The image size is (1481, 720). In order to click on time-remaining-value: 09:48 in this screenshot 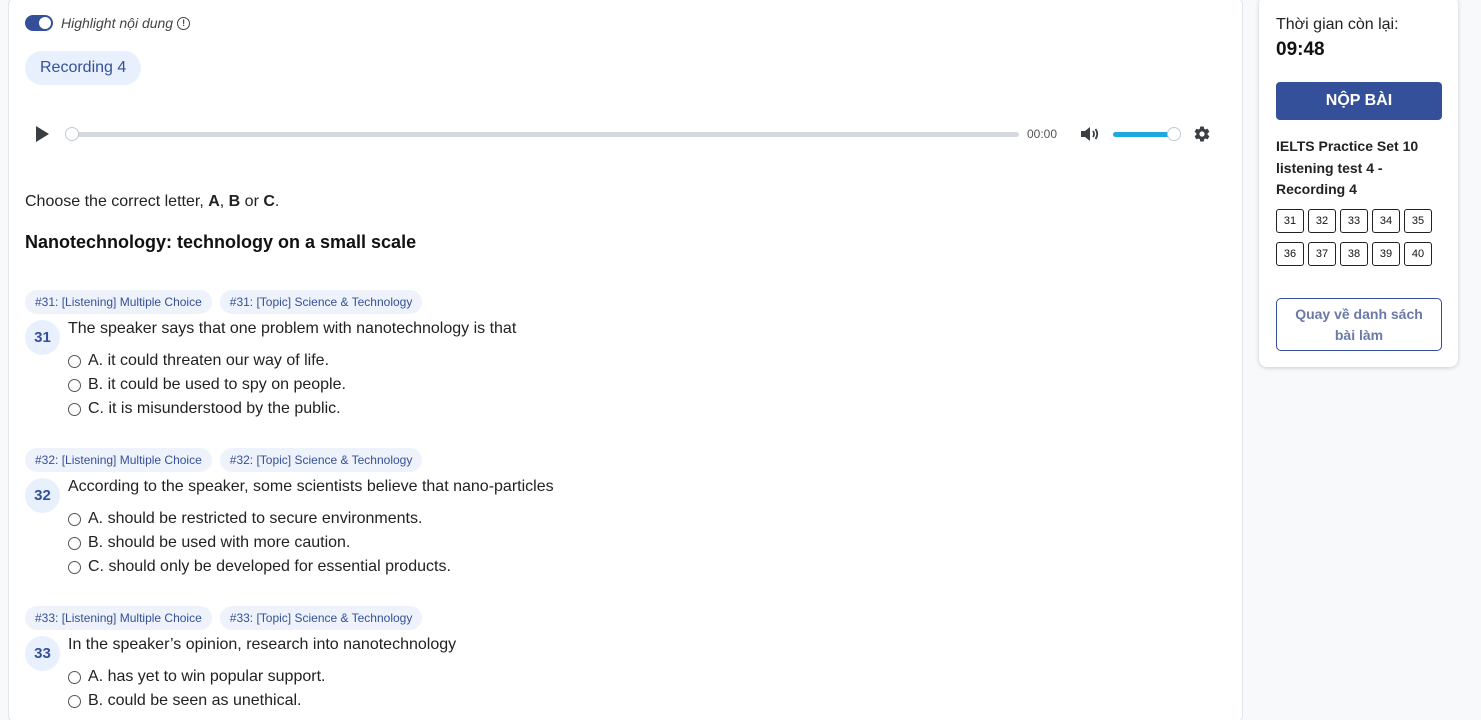, I will do `click(1300, 49)`.